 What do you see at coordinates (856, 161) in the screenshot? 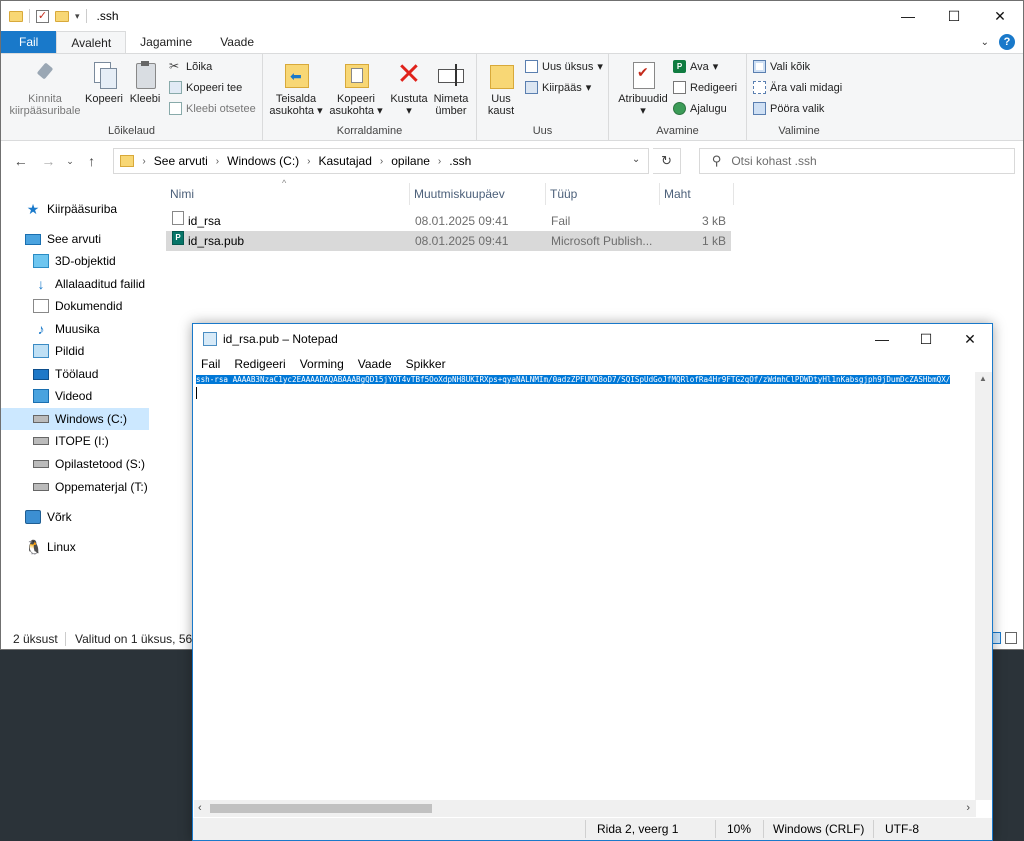
I see `search-box: ⚲ Otsi kohast .ssh` at bounding box center [856, 161].